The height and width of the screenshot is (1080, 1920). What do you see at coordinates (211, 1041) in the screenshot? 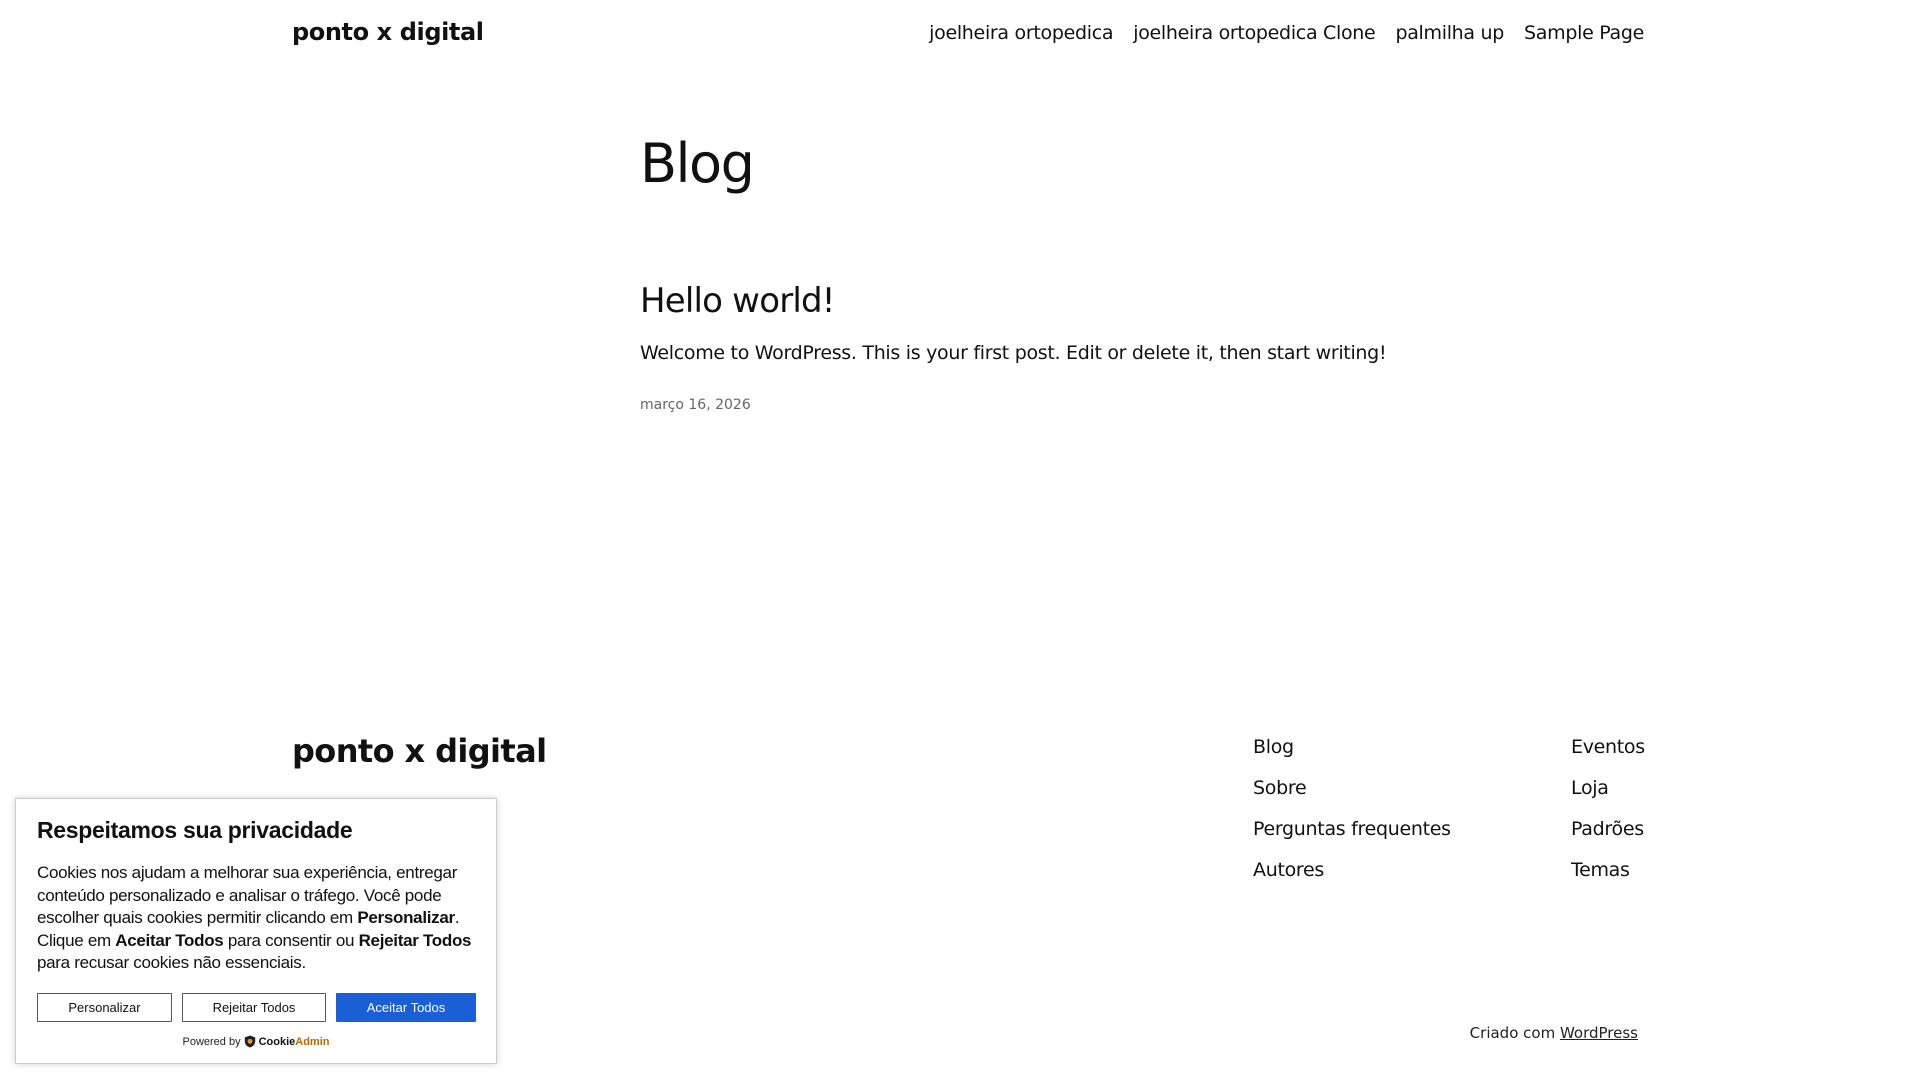
I see `powered-by-label: Powered by` at bounding box center [211, 1041].